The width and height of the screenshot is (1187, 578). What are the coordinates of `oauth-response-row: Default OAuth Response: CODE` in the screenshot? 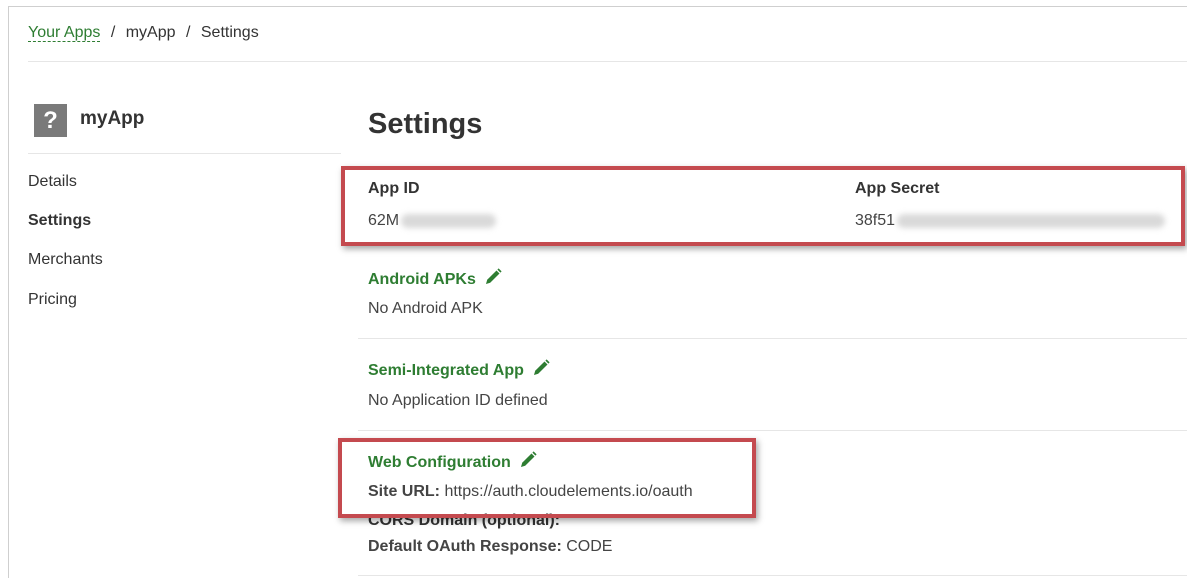 It's located at (490, 547).